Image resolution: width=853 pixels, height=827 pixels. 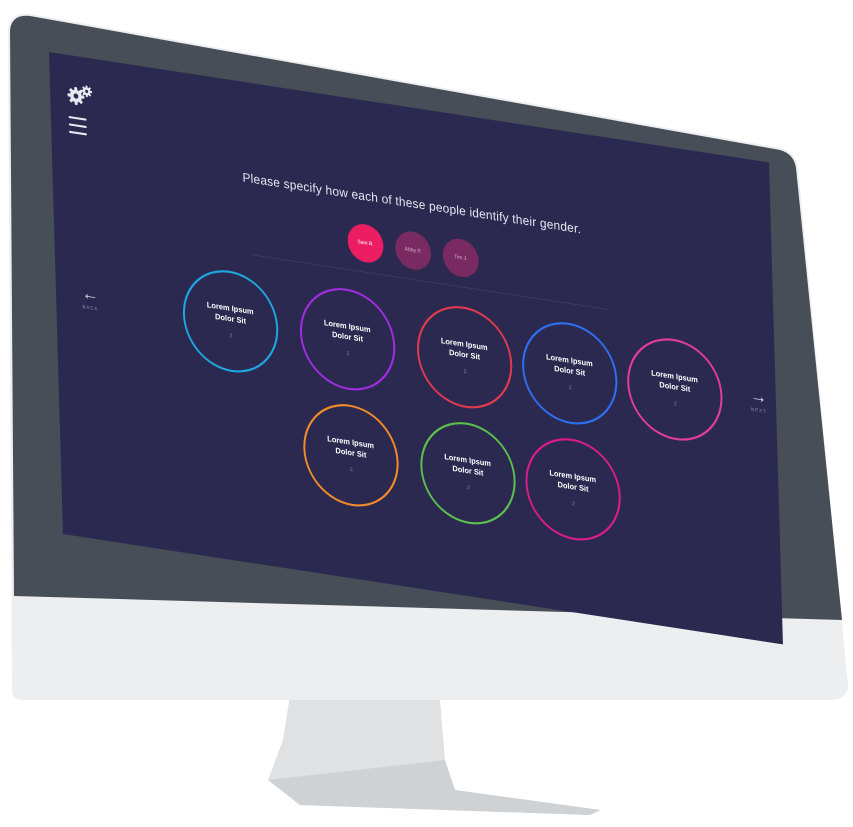 I want to click on person-chip: Sam B., so click(x=365, y=243).